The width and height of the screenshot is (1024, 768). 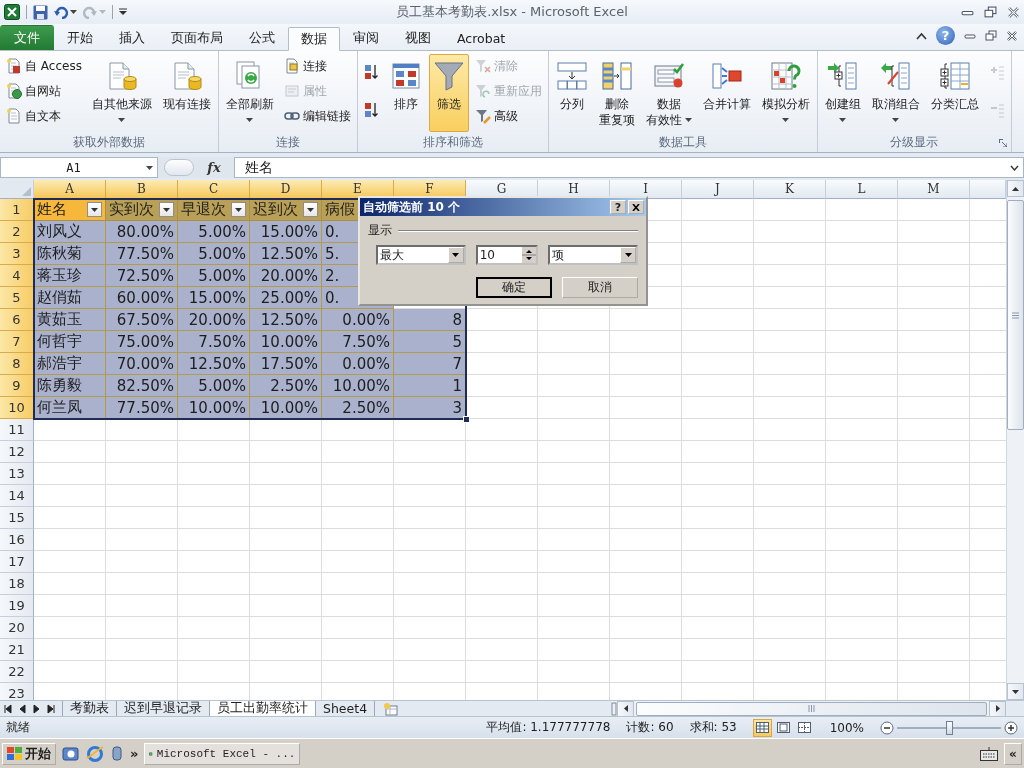 What do you see at coordinates (17, 606) in the screenshot?
I see `row-number: 19` at bounding box center [17, 606].